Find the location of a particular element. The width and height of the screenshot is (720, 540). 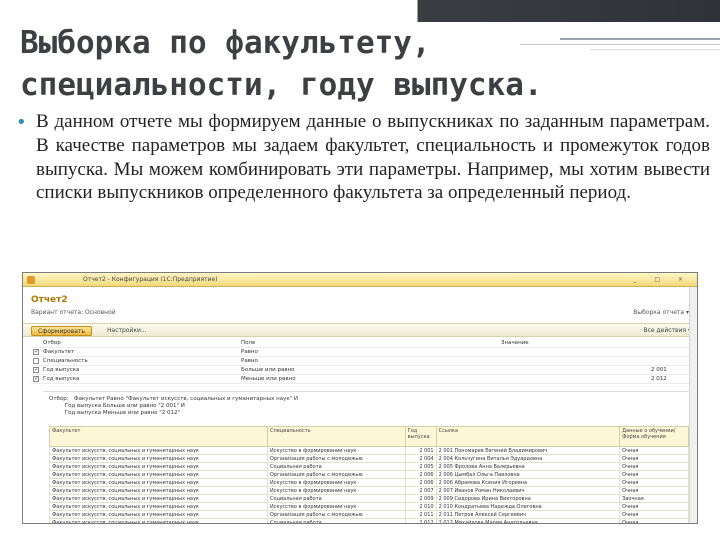

table-cell: Заочная is located at coordinates (654, 498).